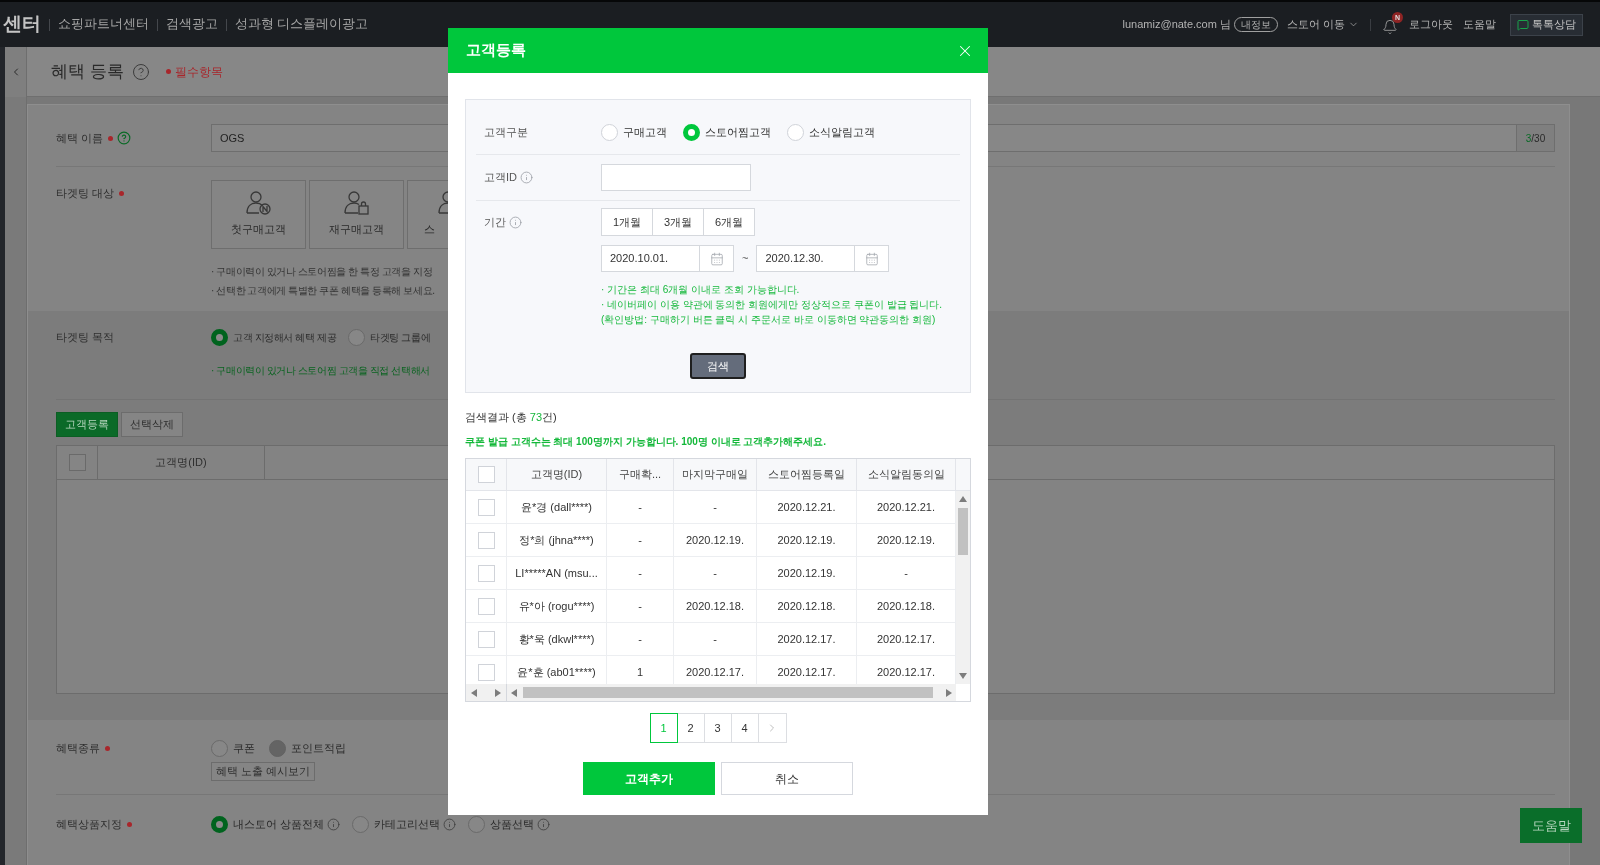 The width and height of the screenshot is (1600, 865). Describe the element at coordinates (690, 728) in the screenshot. I see `page-button: 2` at that location.